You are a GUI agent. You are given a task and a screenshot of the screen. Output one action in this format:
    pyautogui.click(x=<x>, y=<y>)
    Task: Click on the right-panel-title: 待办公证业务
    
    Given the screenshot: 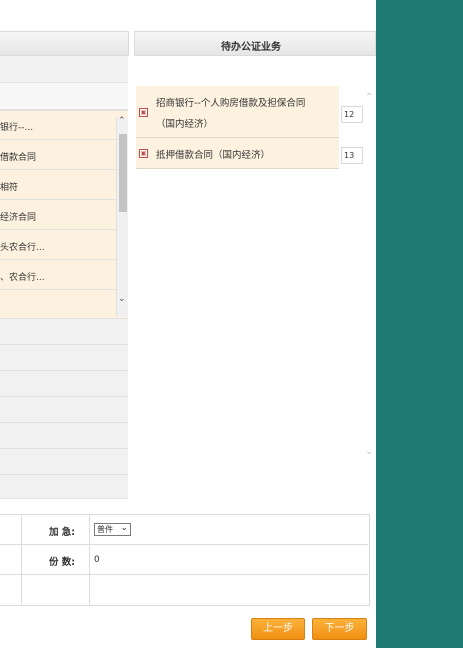 What is the action you would take?
    pyautogui.click(x=251, y=47)
    